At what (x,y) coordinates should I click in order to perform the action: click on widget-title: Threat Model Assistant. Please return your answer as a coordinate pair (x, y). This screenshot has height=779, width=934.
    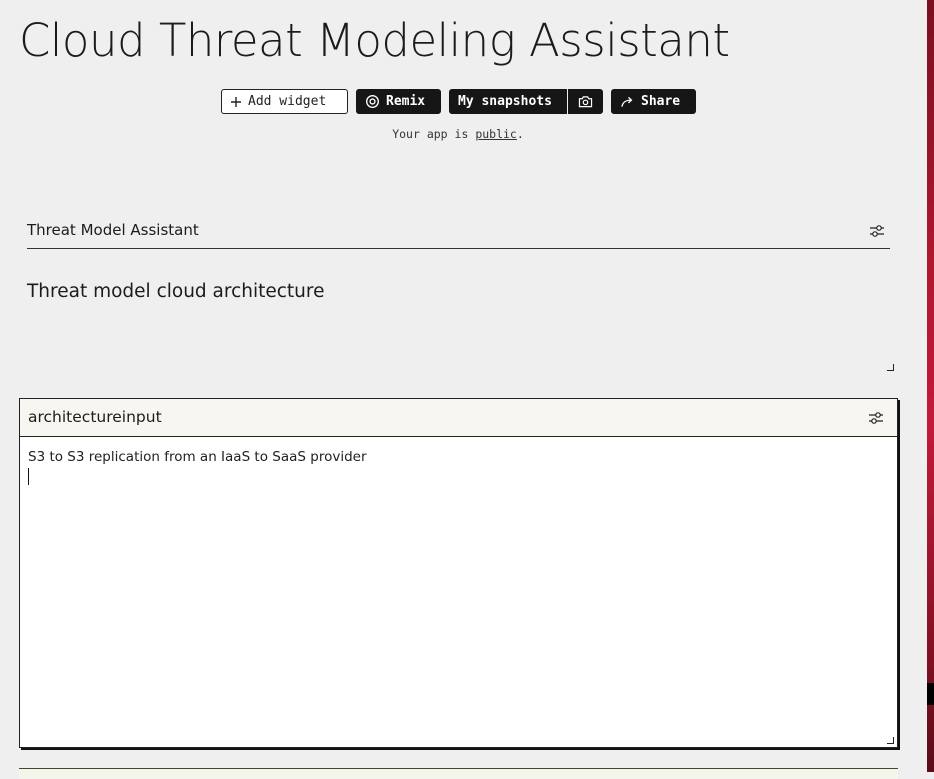
    Looking at the image, I should click on (113, 230).